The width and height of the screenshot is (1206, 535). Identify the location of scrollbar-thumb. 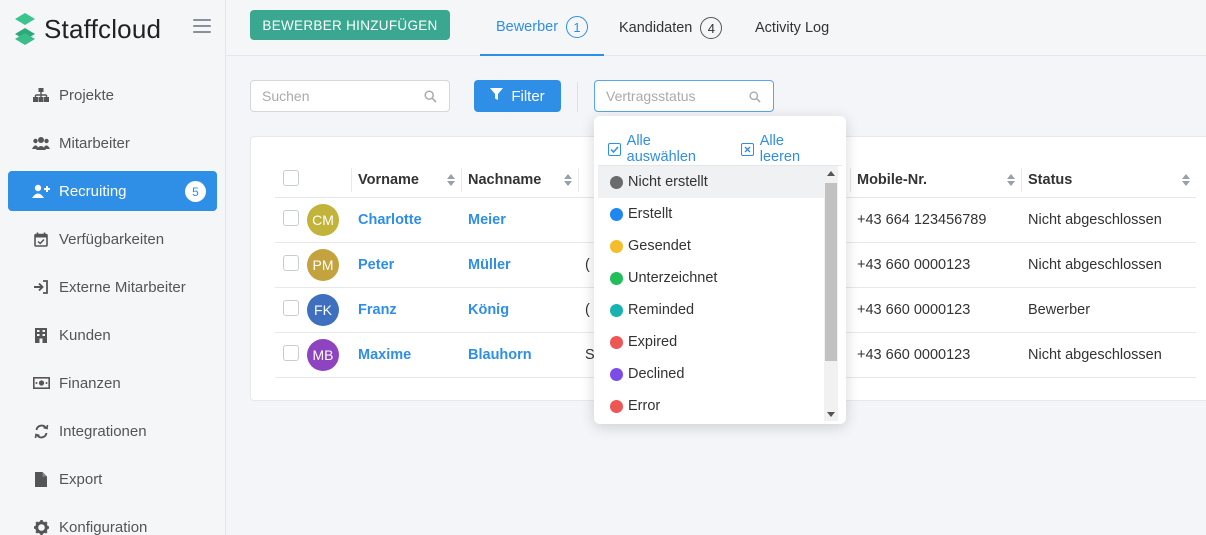
(831, 272).